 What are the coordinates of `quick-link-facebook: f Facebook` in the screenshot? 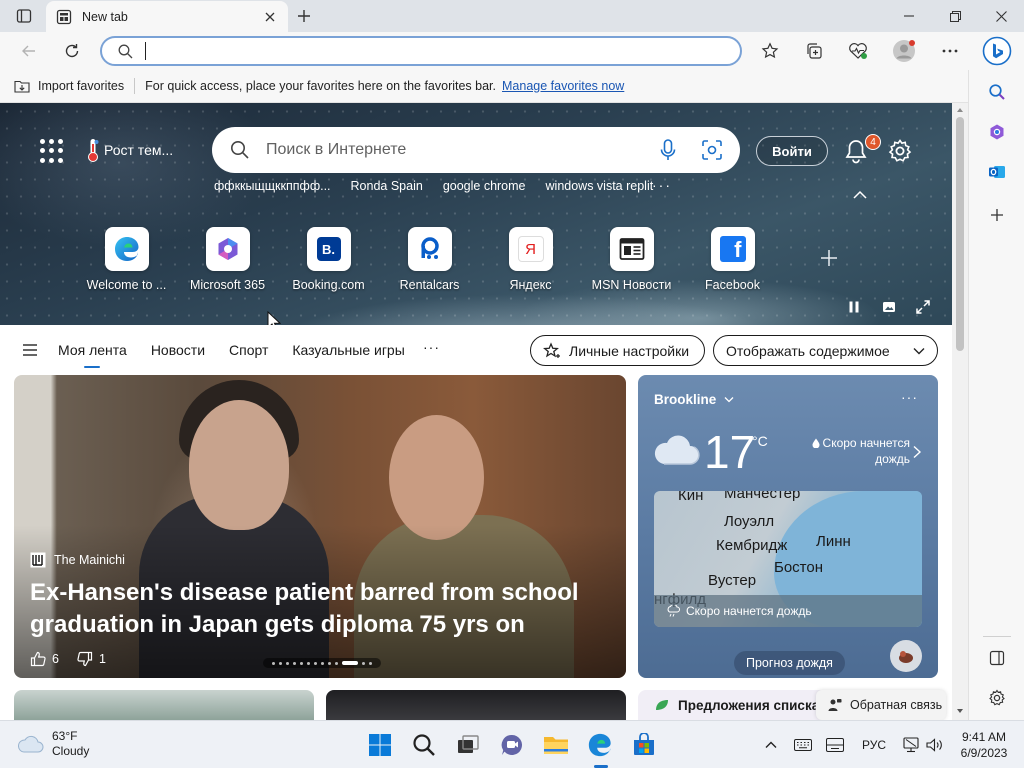 It's located at (732, 259).